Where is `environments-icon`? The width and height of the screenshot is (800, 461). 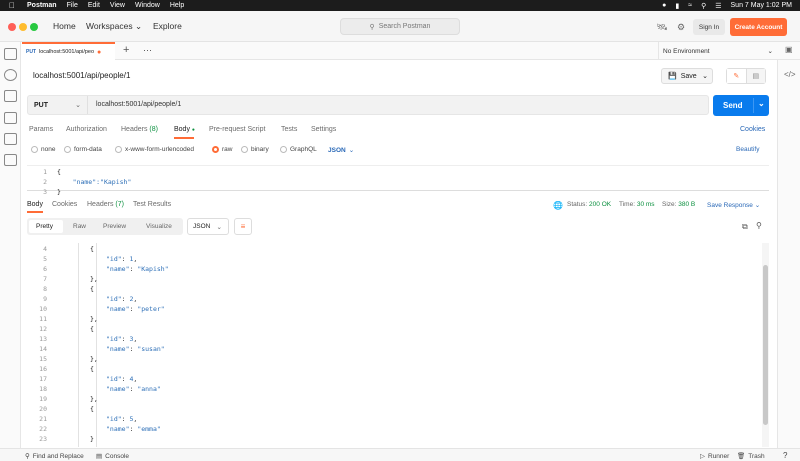
environments-icon is located at coordinates (10, 96).